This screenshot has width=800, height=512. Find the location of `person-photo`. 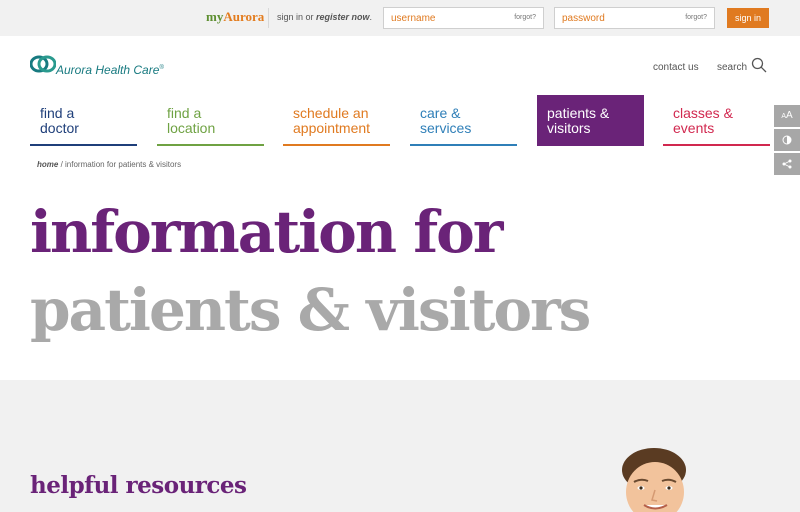

person-photo is located at coordinates (655, 480).